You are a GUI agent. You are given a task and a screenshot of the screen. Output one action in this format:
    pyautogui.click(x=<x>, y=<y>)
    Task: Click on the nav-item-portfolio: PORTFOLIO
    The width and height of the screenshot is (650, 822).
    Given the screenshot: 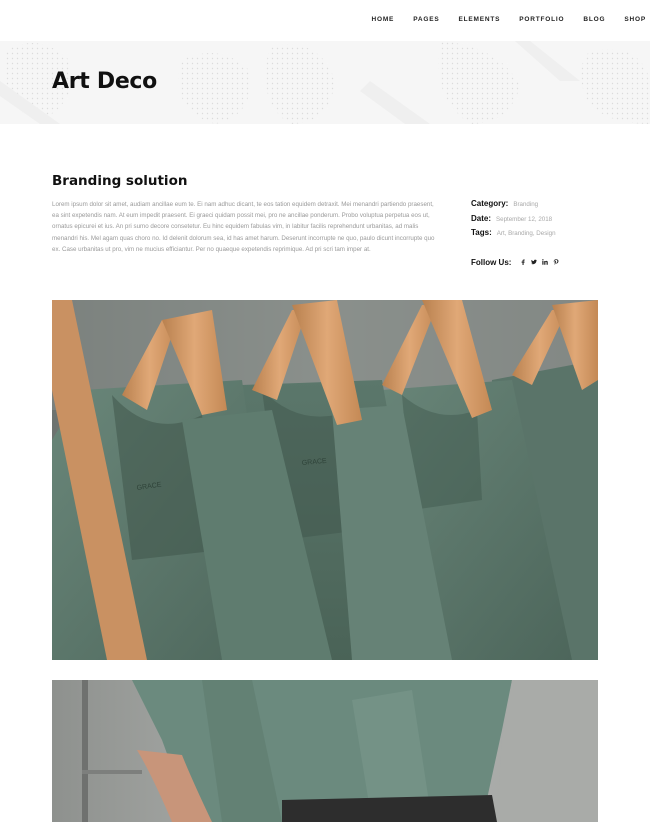 What is the action you would take?
    pyautogui.click(x=541, y=19)
    